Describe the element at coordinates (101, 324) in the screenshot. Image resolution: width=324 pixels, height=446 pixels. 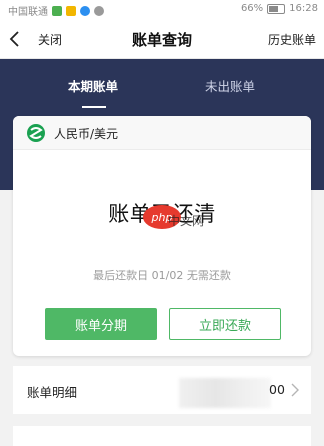
I see `installment-button: 账单分期` at that location.